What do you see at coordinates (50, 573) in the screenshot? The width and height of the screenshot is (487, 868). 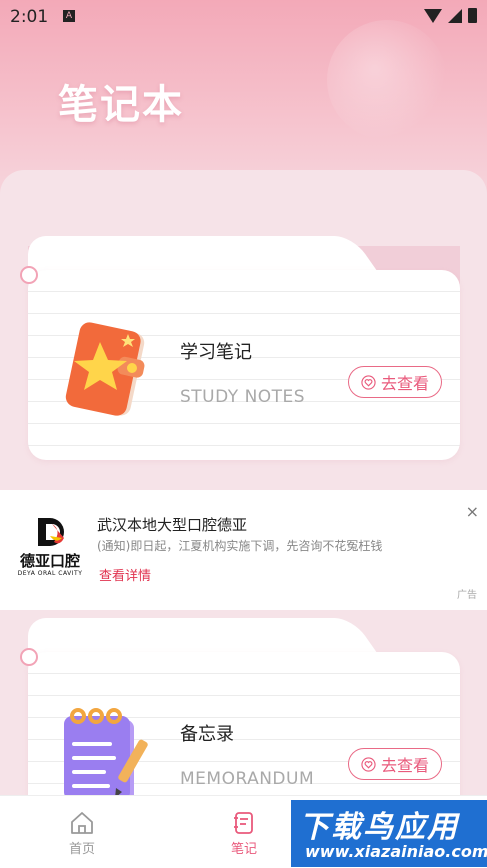 I see `ad-logo-subtext: DEYA ORAL CAVITY` at bounding box center [50, 573].